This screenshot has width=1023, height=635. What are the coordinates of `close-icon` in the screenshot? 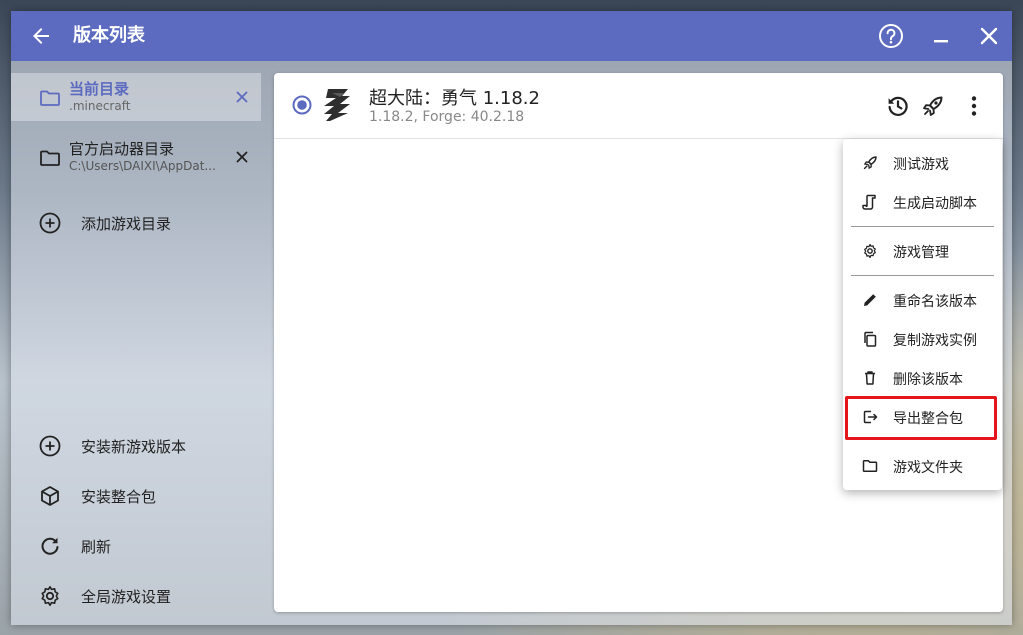 It's located at (989, 36).